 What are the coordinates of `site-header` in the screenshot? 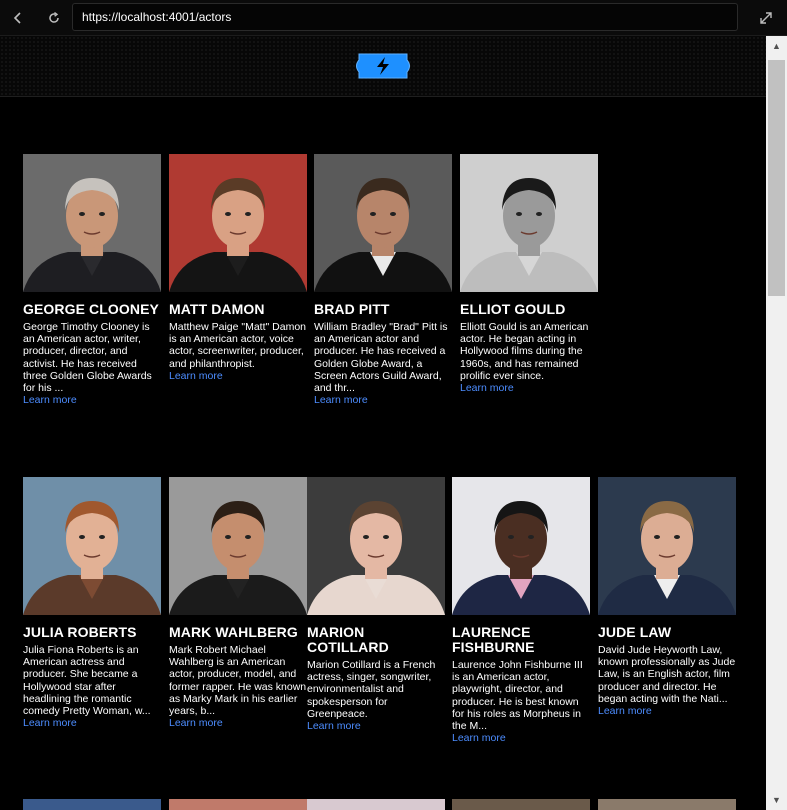 It's located at (383, 66).